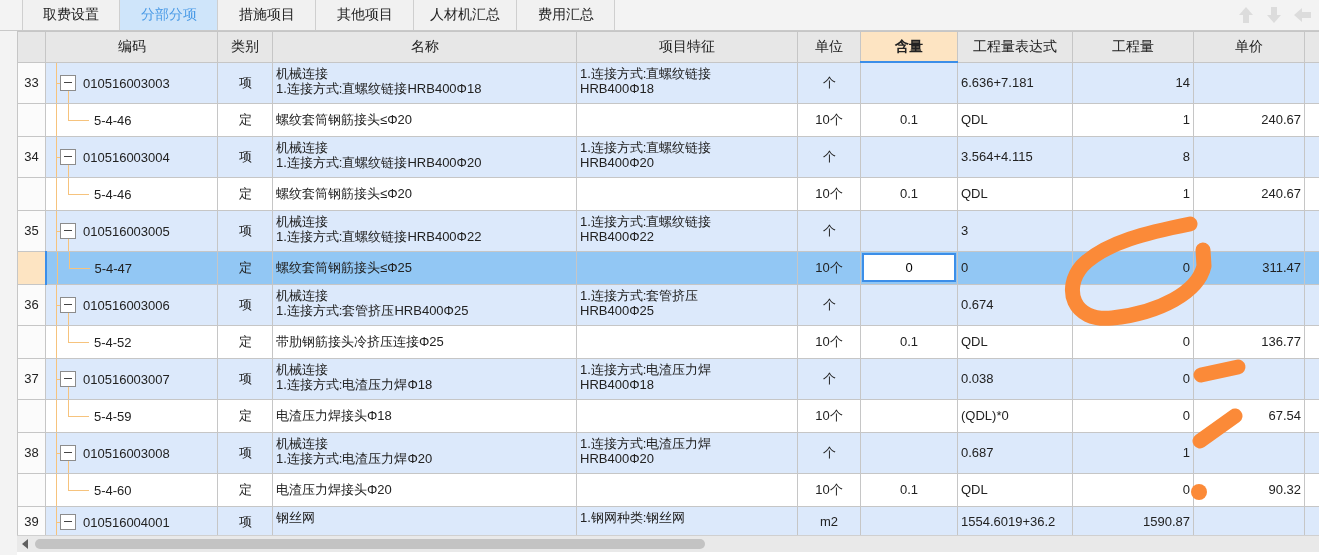 The width and height of the screenshot is (1319, 555). Describe the element at coordinates (1133, 46) in the screenshot. I see `column-header: 工程量` at that location.